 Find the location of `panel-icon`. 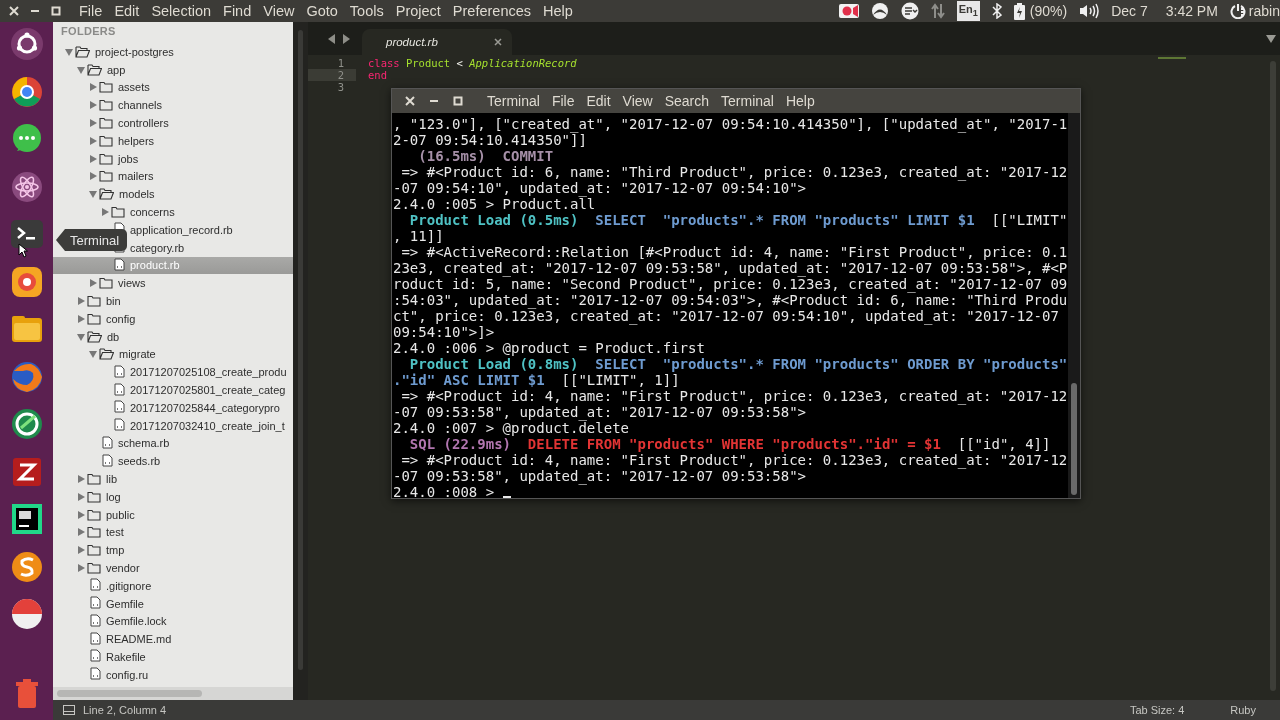

panel-icon is located at coordinates (69, 710).